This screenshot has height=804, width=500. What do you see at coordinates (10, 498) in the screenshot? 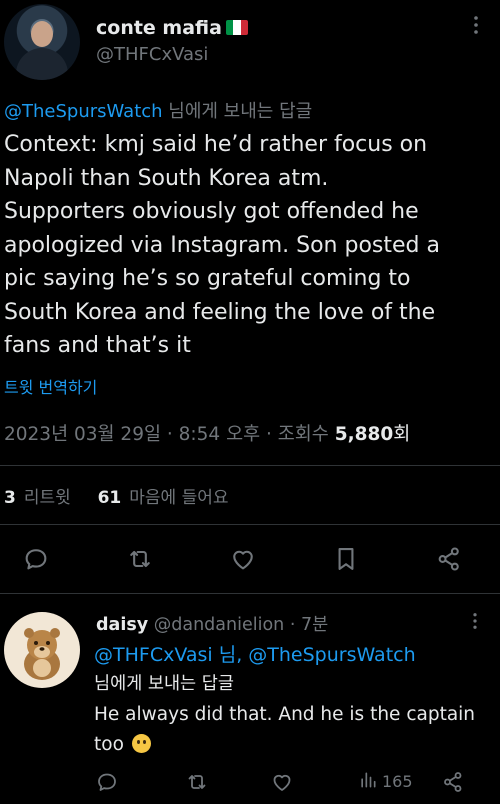
I see `retweets-count: 3` at bounding box center [10, 498].